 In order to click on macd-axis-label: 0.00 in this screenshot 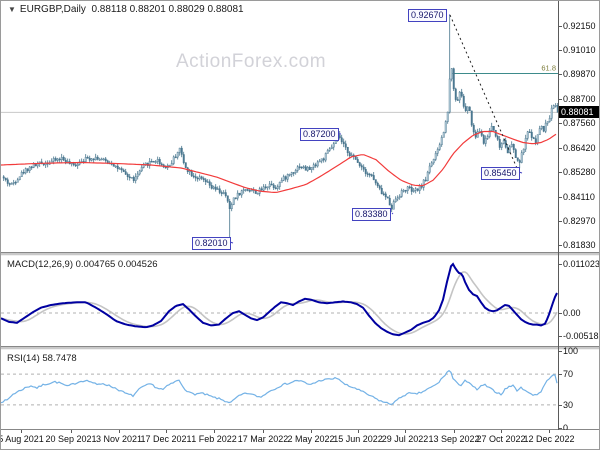, I will do `click(572, 313)`.